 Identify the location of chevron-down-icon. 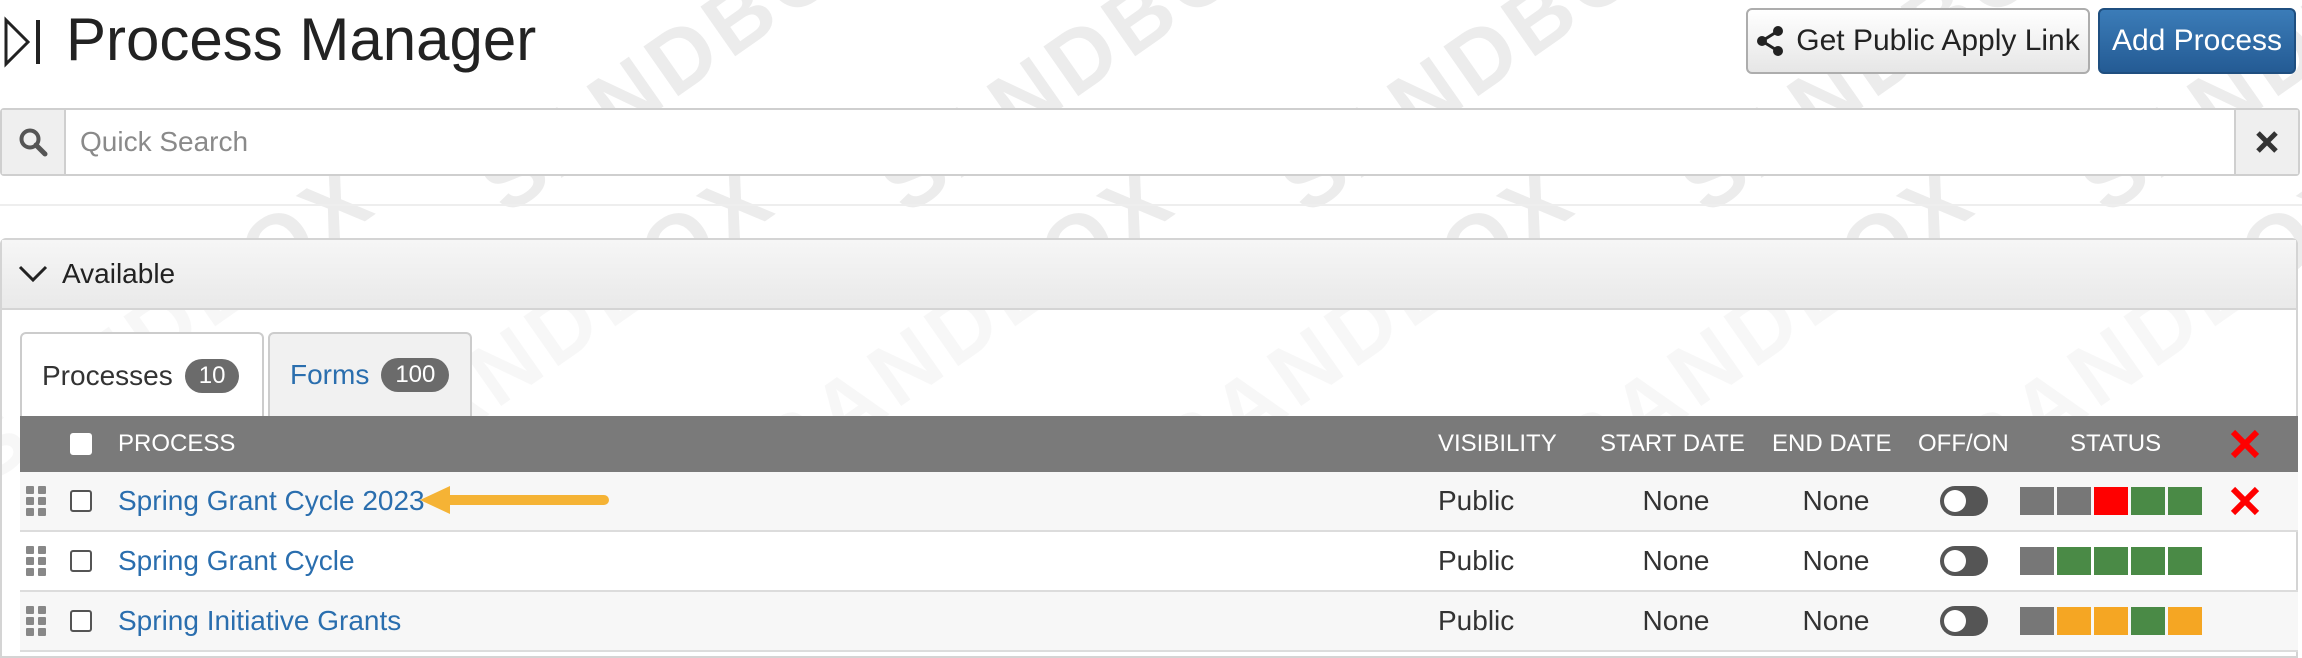
(33, 274).